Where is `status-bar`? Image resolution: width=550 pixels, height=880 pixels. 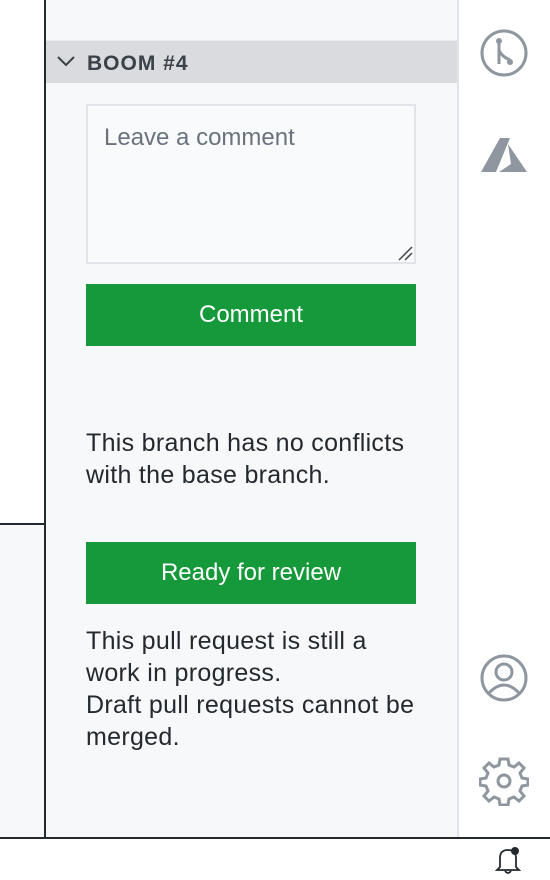 status-bar is located at coordinates (275, 859).